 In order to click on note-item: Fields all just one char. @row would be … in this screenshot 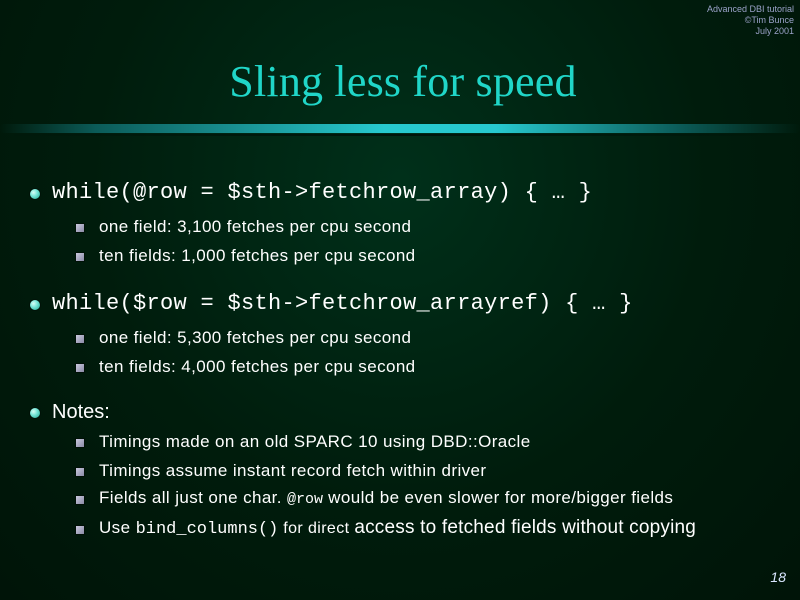, I will do `click(431, 499)`.